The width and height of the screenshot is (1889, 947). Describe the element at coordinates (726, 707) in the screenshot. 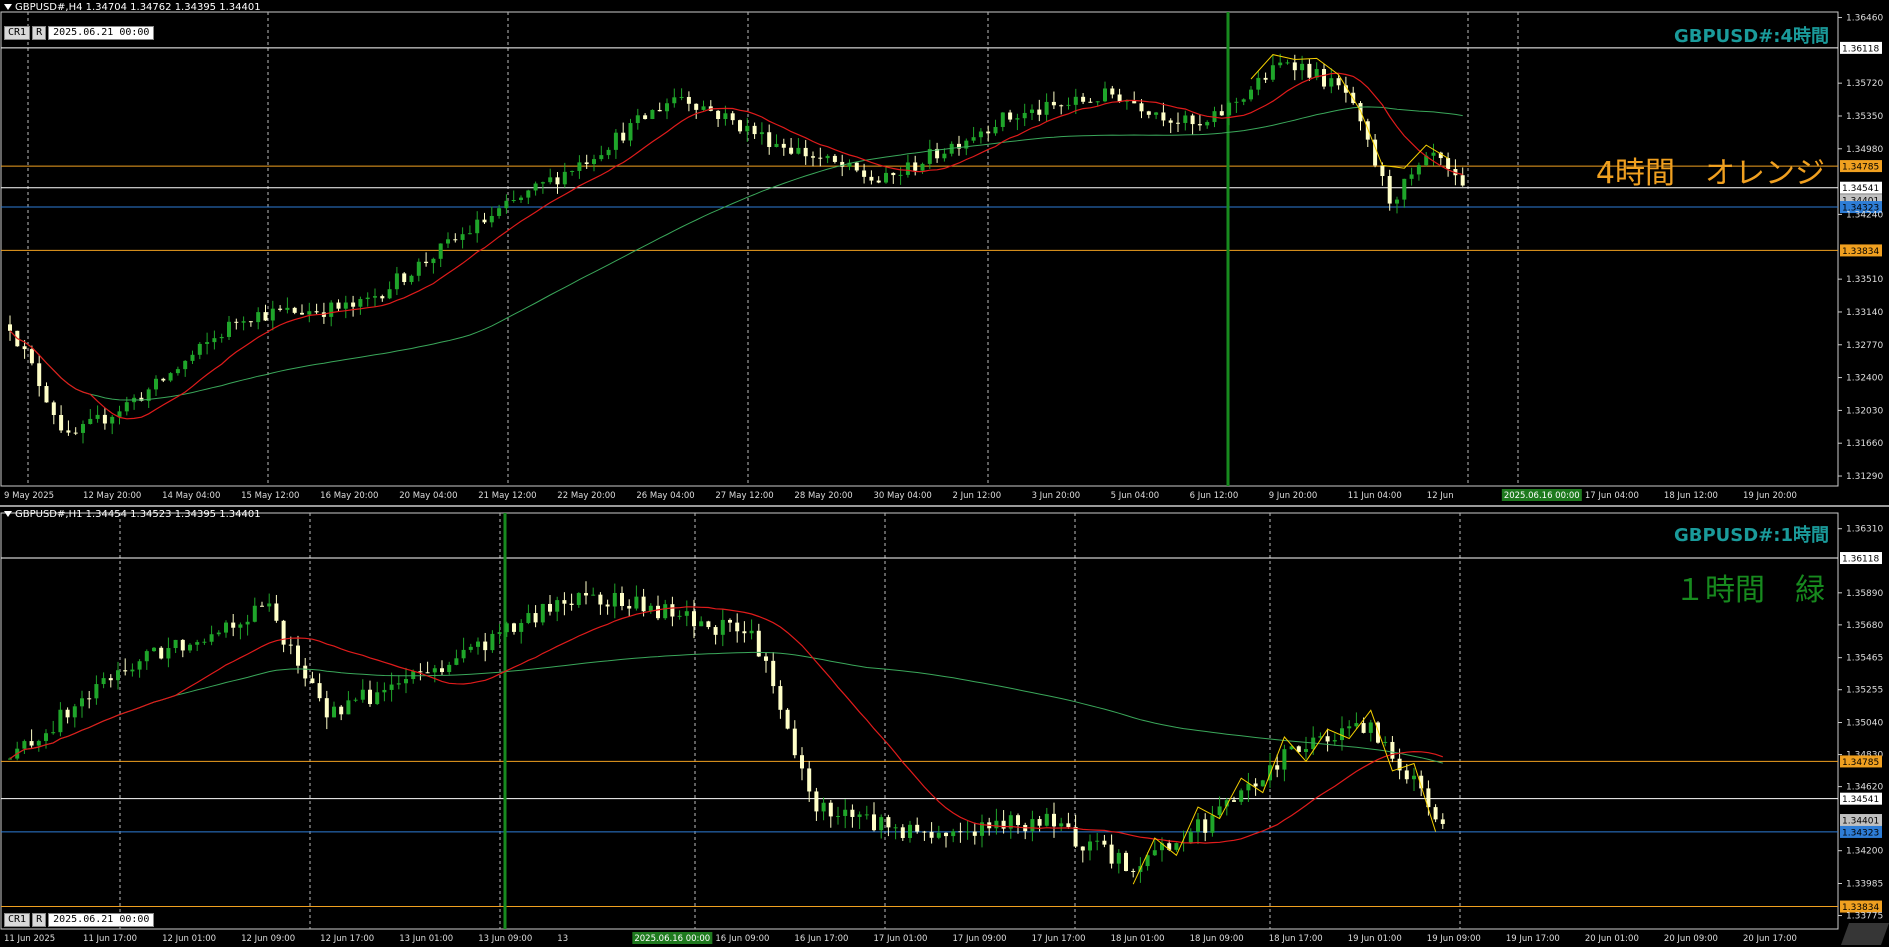

I see `slow-moving-average-line` at that location.